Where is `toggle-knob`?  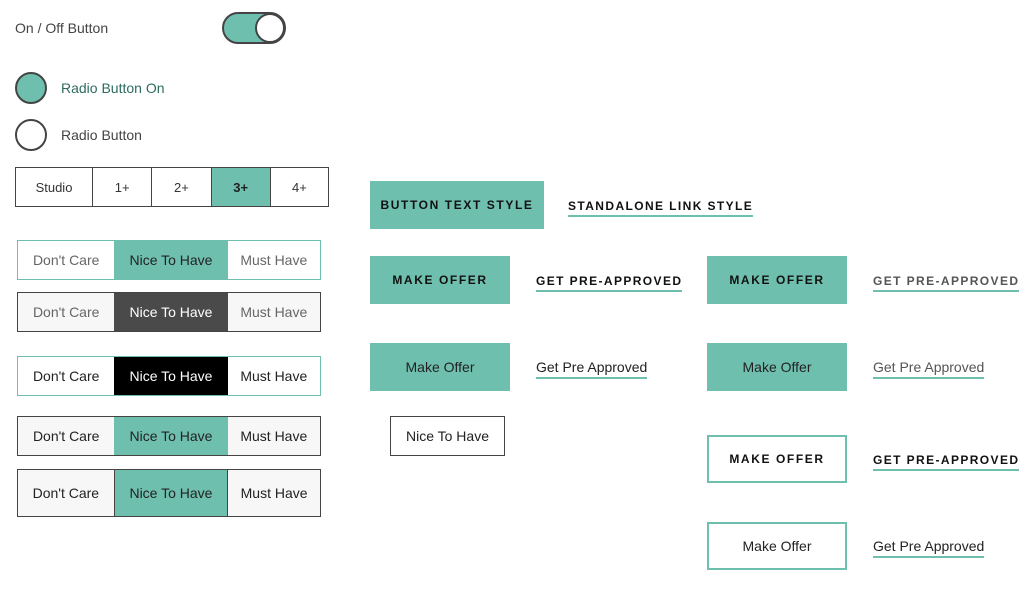
toggle-knob is located at coordinates (270, 28).